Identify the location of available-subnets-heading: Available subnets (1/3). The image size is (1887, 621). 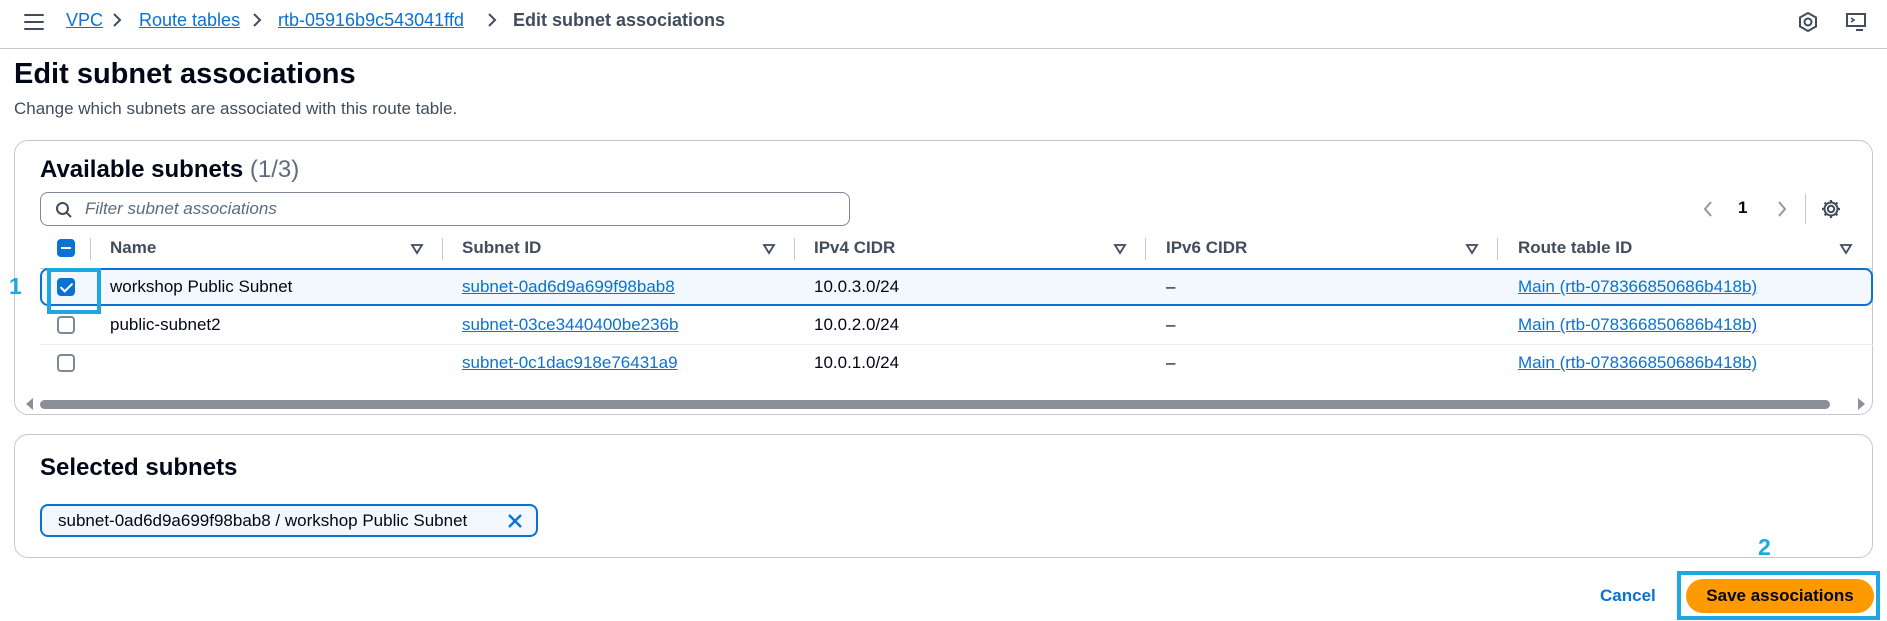
(169, 170).